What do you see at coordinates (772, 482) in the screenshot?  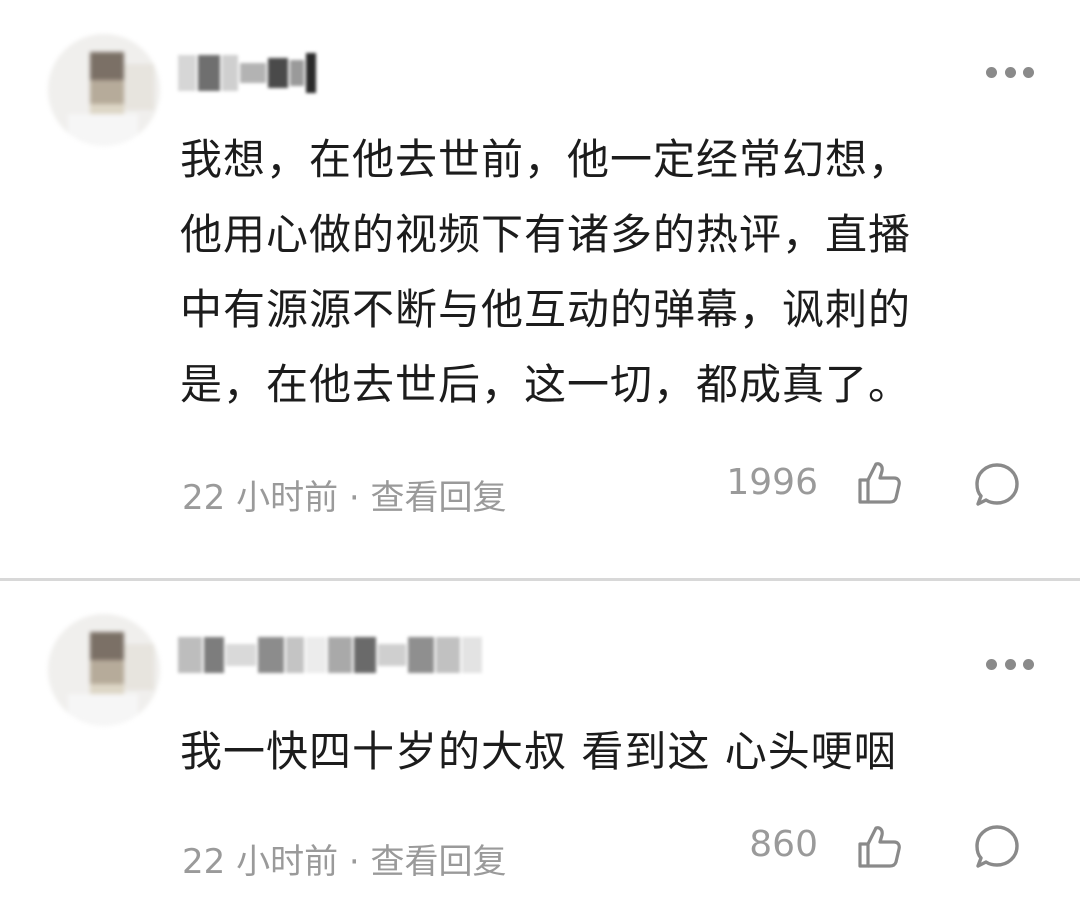 I see `like-count: 1996` at bounding box center [772, 482].